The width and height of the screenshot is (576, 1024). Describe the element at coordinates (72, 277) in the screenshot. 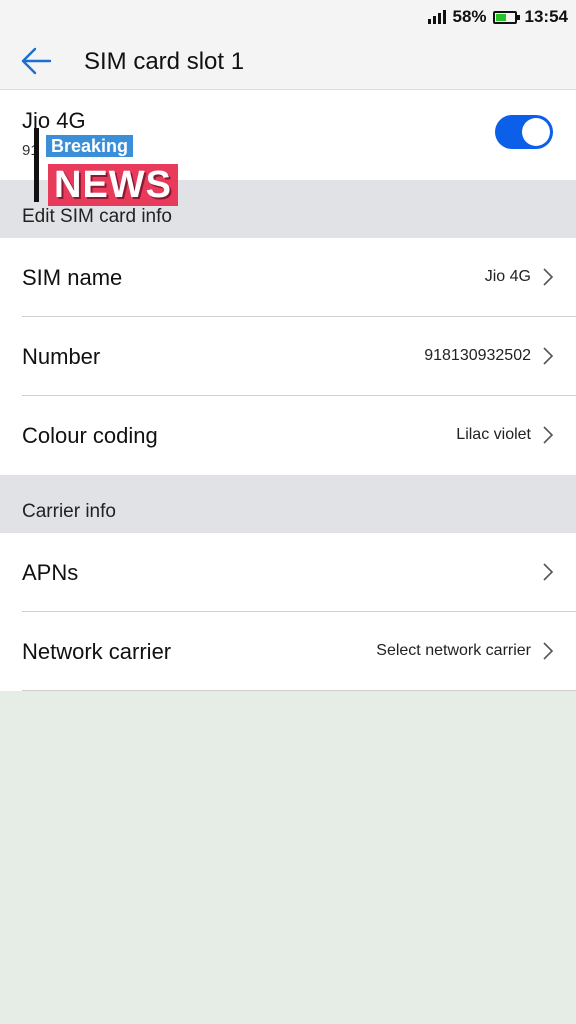

I see `row-label: SIM name` at that location.